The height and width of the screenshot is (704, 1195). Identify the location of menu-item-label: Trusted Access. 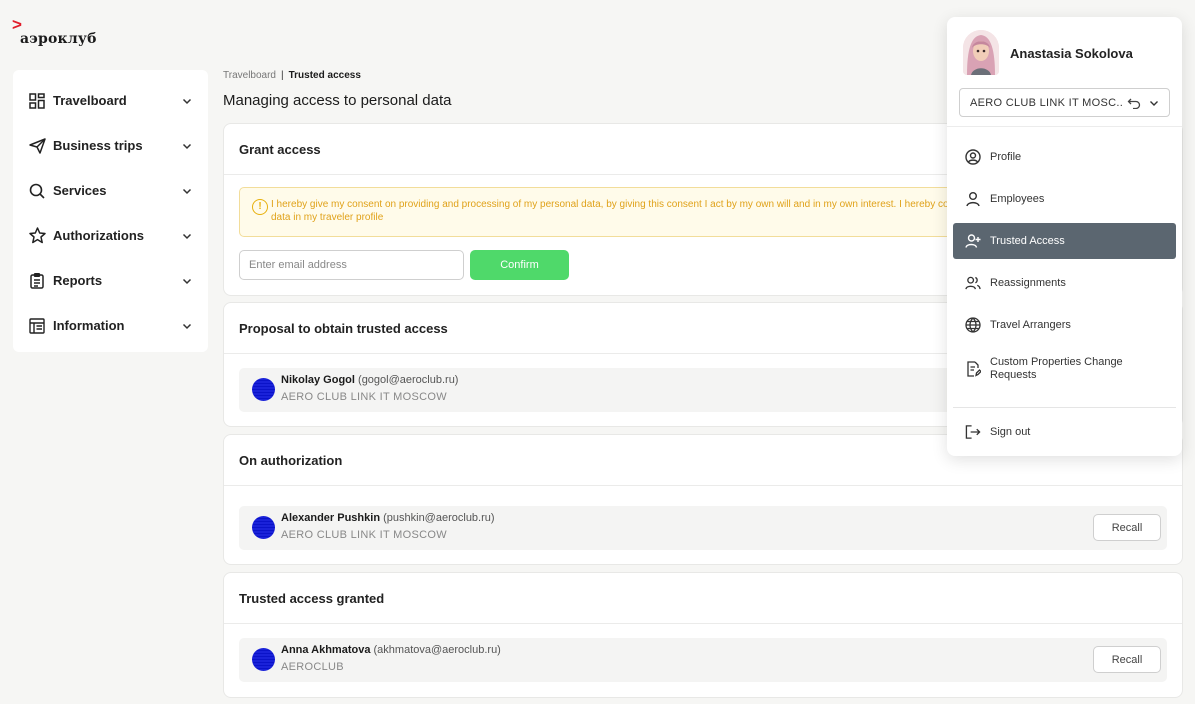
(1027, 241).